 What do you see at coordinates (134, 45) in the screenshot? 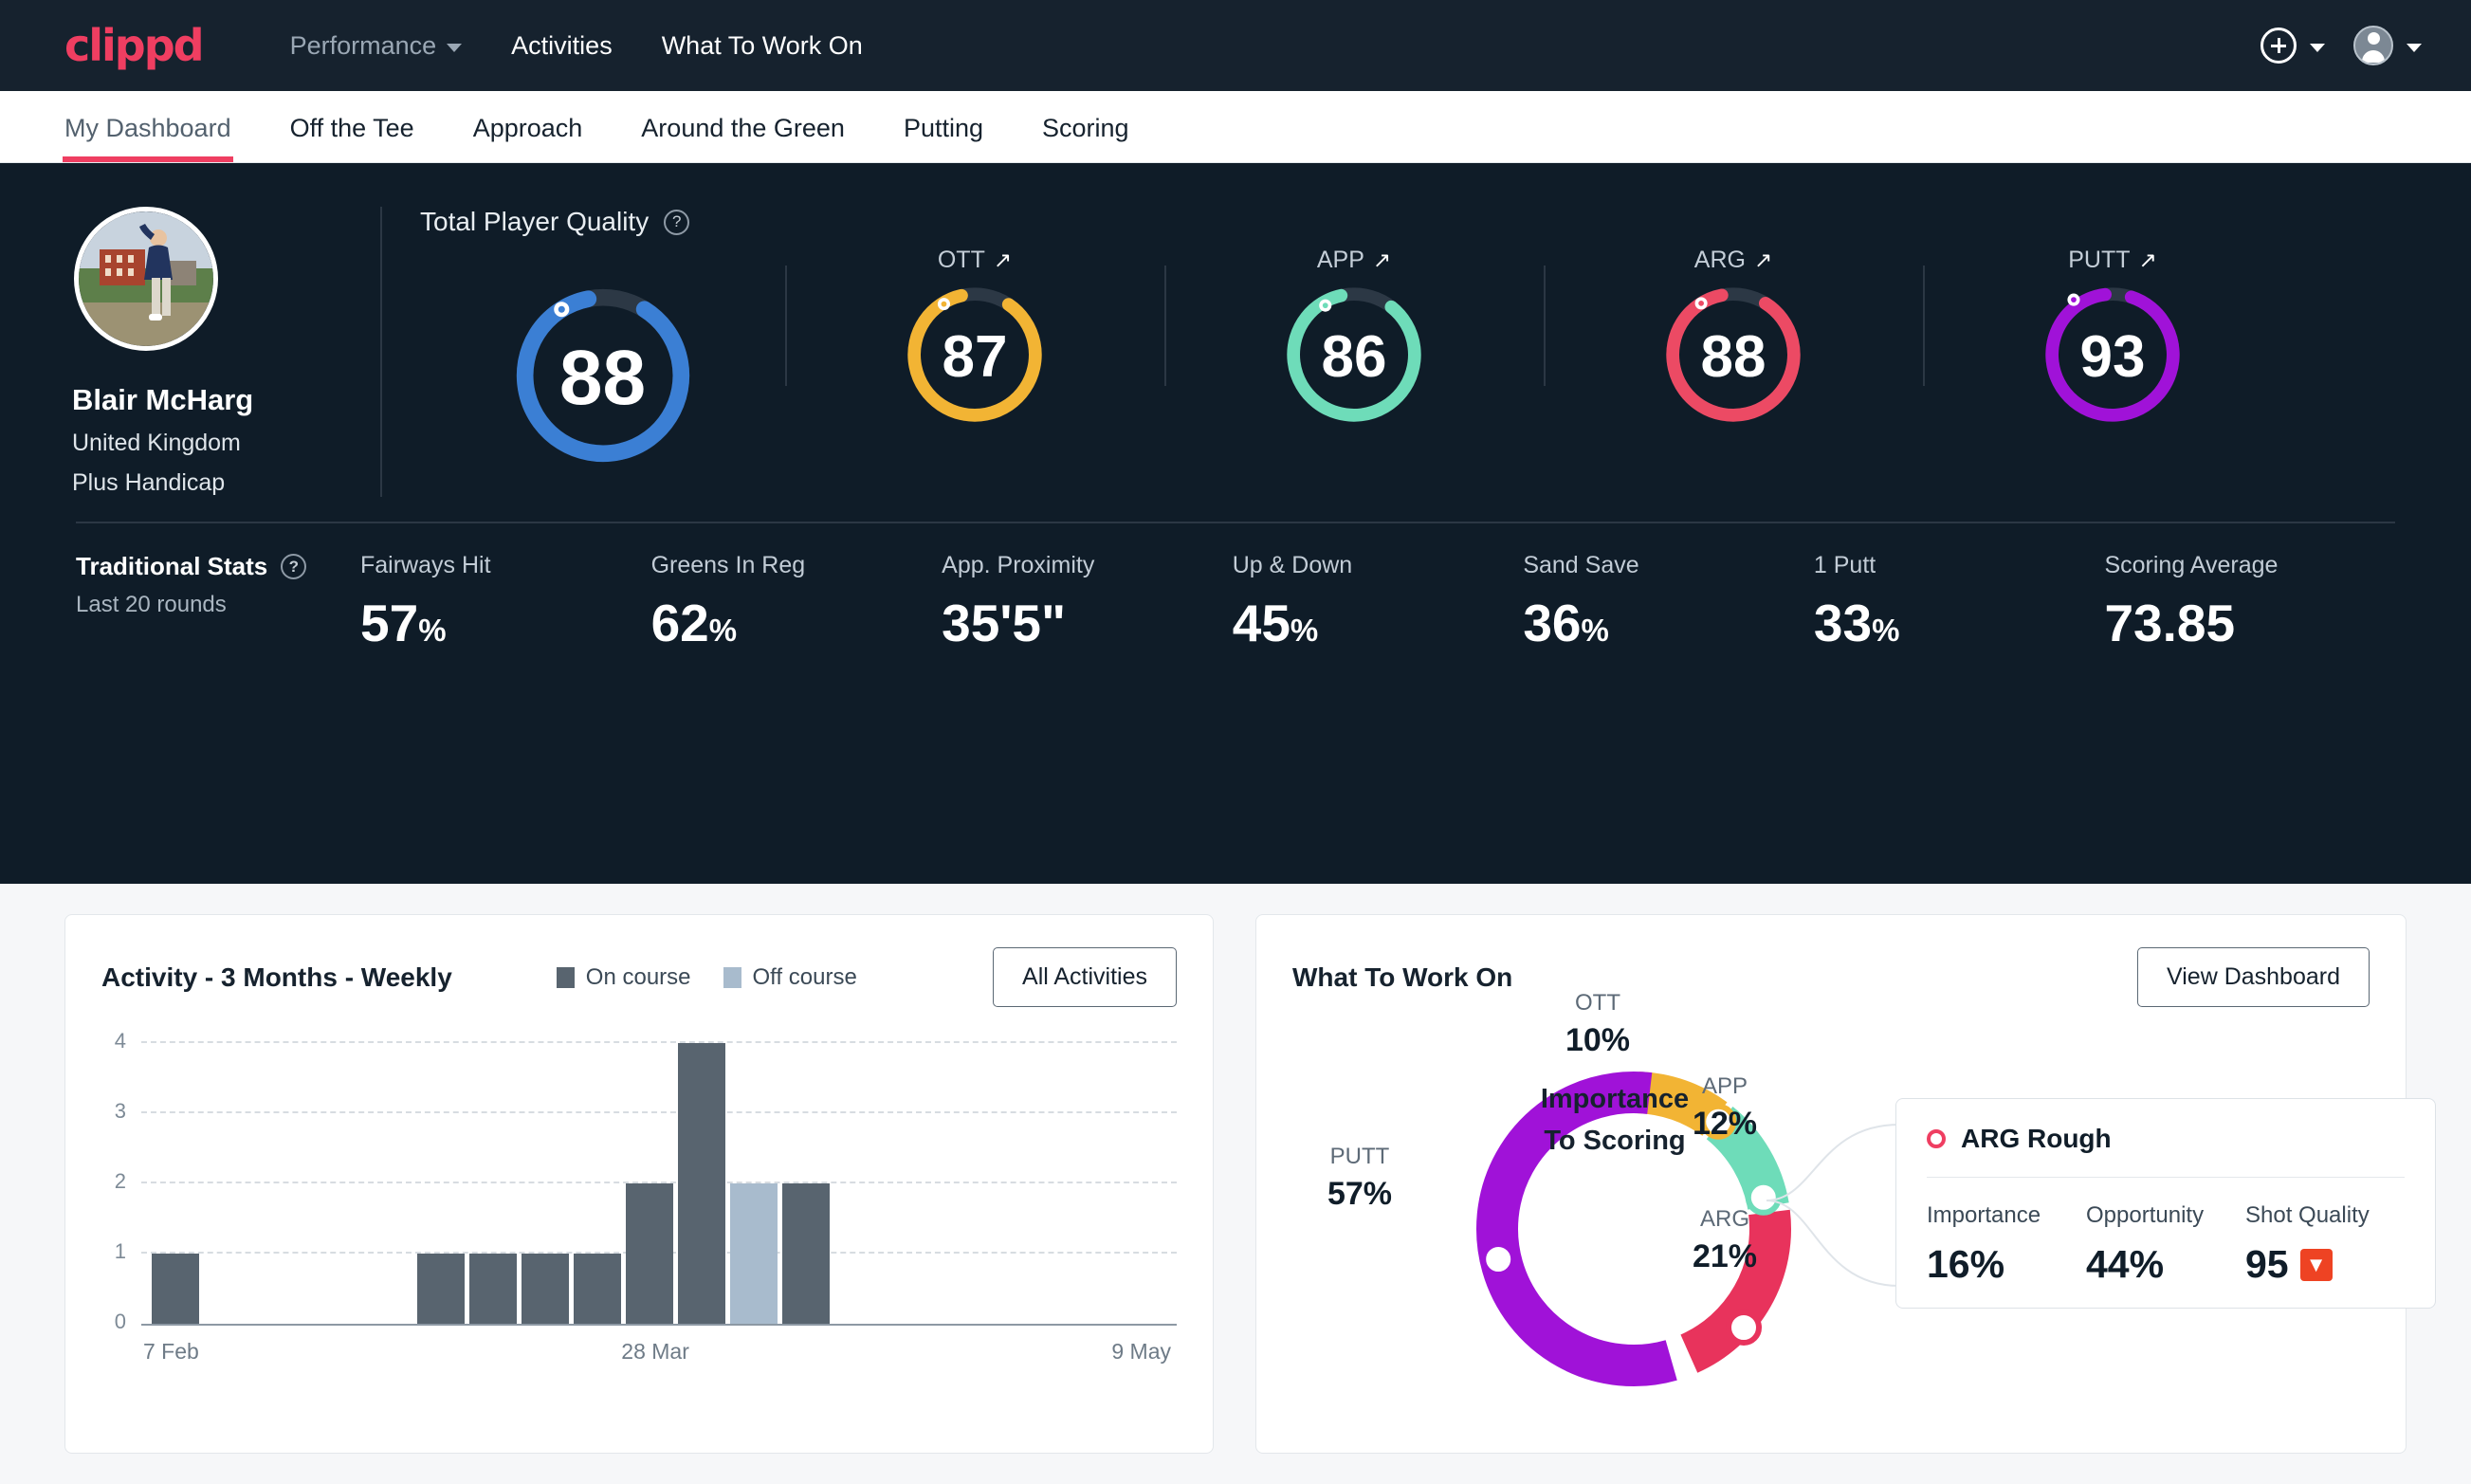
I see `clippd-logo: clippd` at bounding box center [134, 45].